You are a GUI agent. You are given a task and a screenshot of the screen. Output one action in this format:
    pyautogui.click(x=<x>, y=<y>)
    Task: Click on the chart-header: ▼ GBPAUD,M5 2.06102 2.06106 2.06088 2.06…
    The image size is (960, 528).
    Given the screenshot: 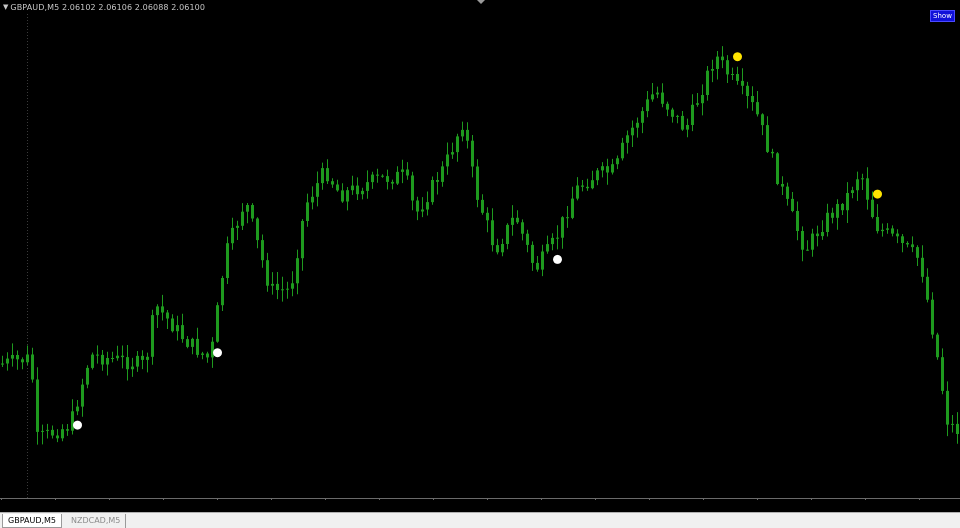 What is the action you would take?
    pyautogui.click(x=104, y=7)
    